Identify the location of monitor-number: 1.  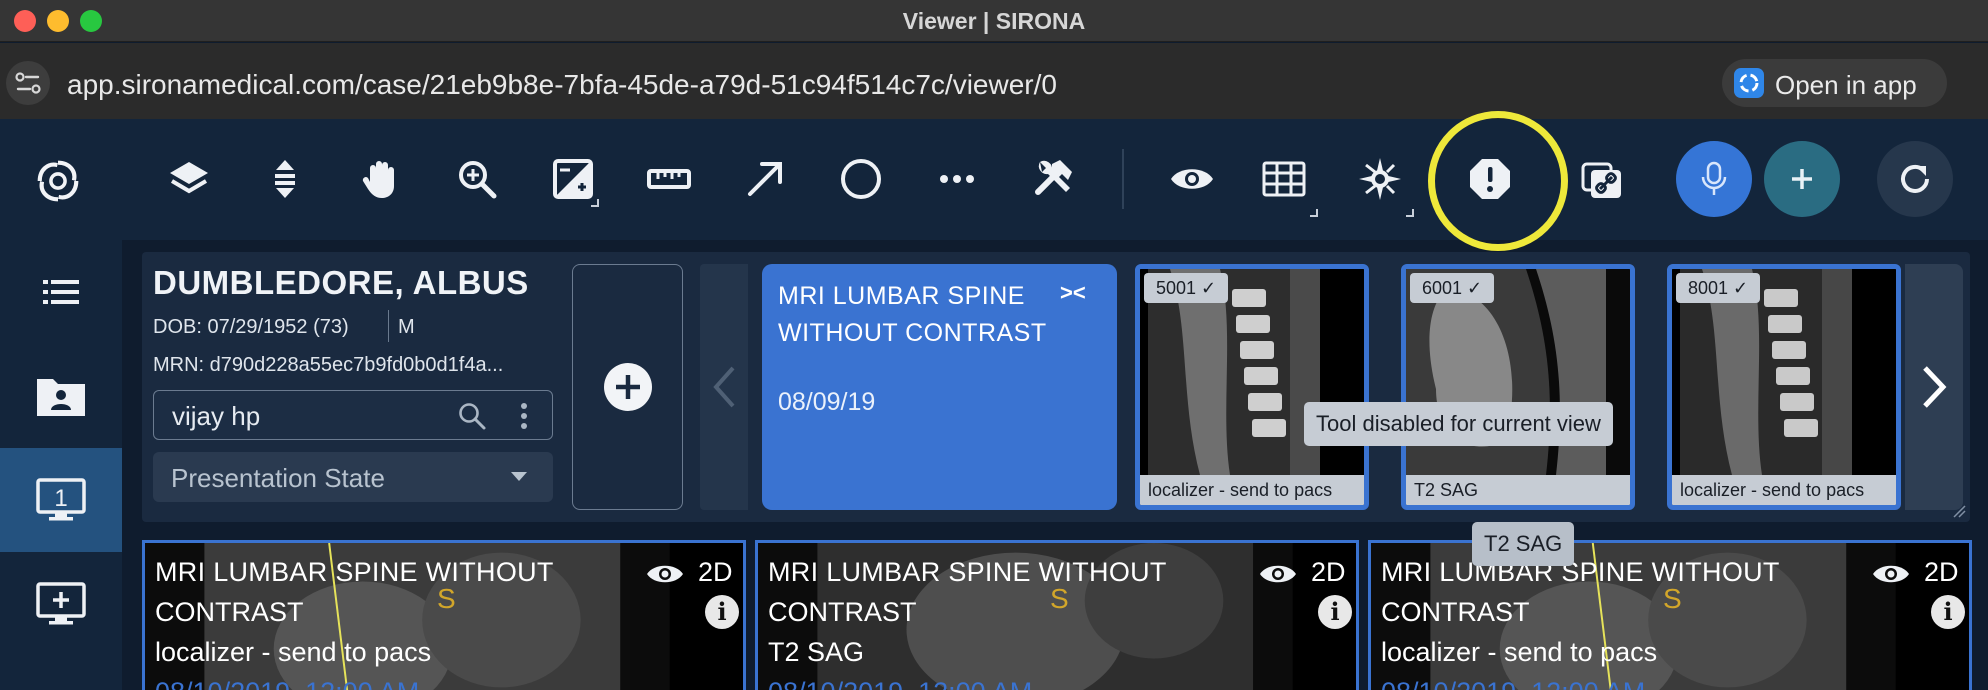
(60, 498).